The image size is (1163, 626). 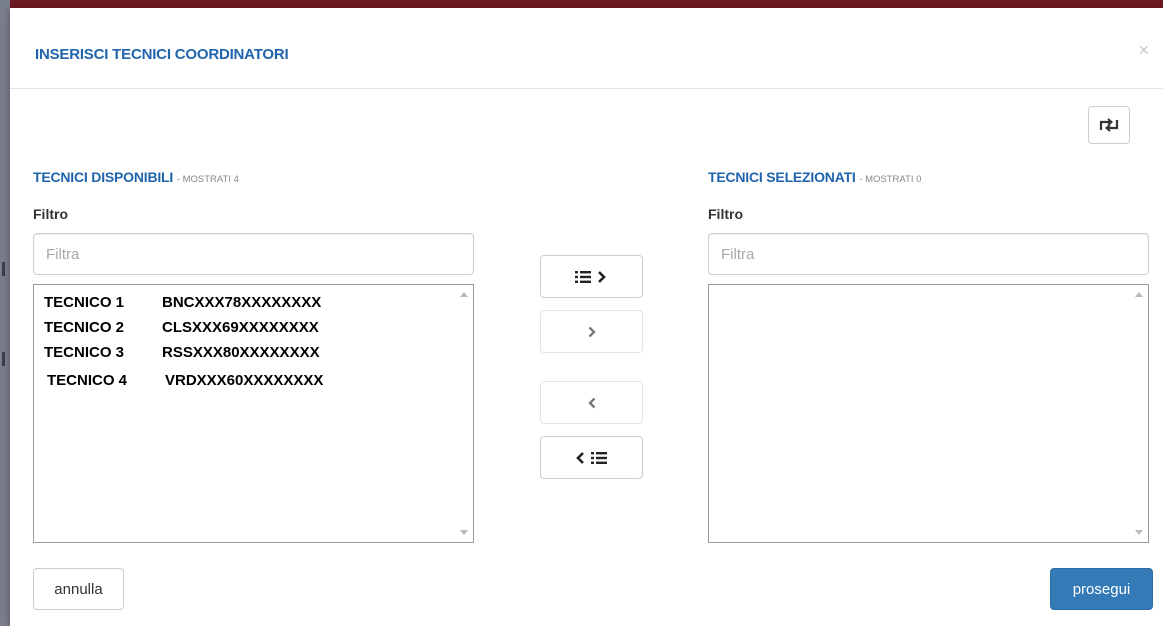 I want to click on chevron-right-icon, so click(x=592, y=331).